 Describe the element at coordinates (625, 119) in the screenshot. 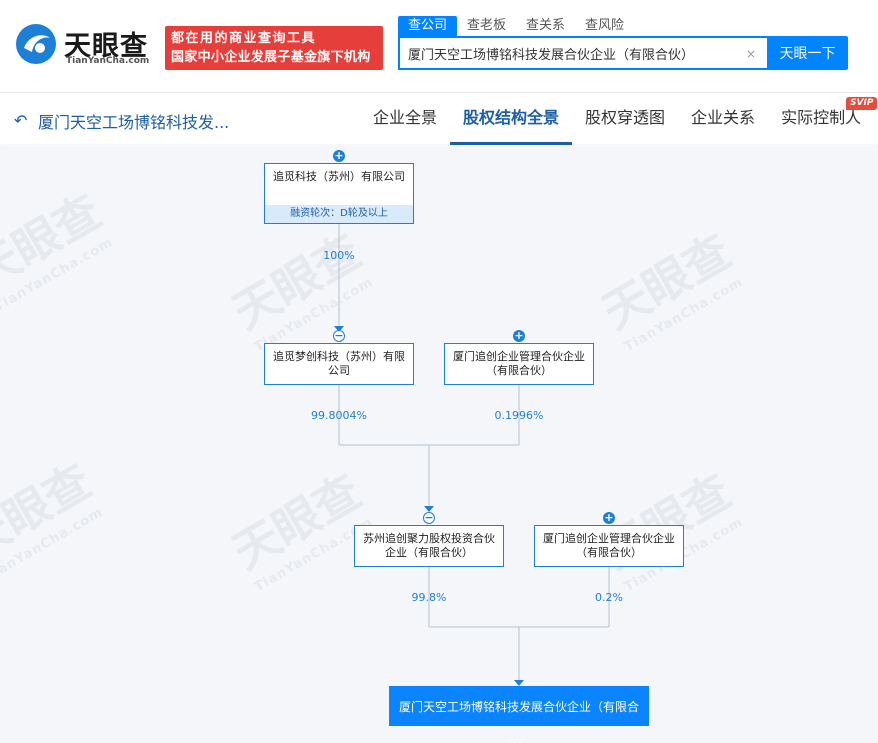

I see `tab-equity-penetration: 股权穿透图` at that location.